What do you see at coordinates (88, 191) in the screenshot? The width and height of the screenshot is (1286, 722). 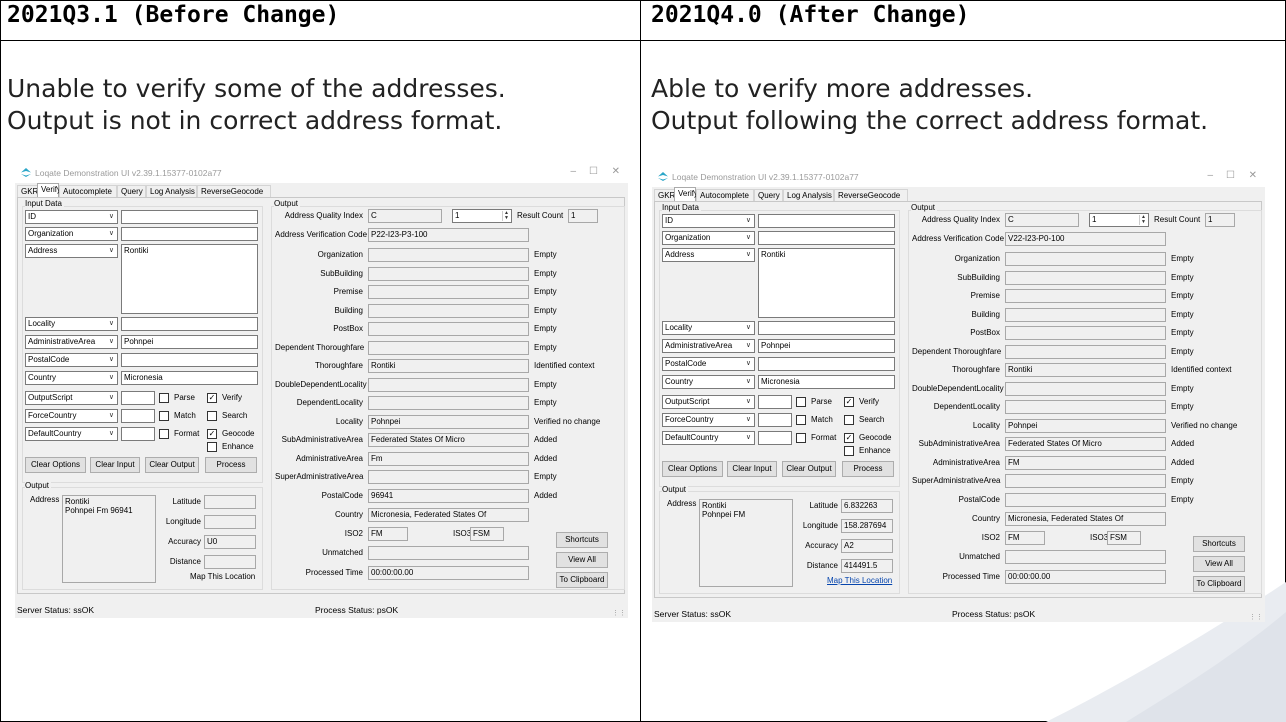 I see `tab-autocomplete: Autocomplete` at bounding box center [88, 191].